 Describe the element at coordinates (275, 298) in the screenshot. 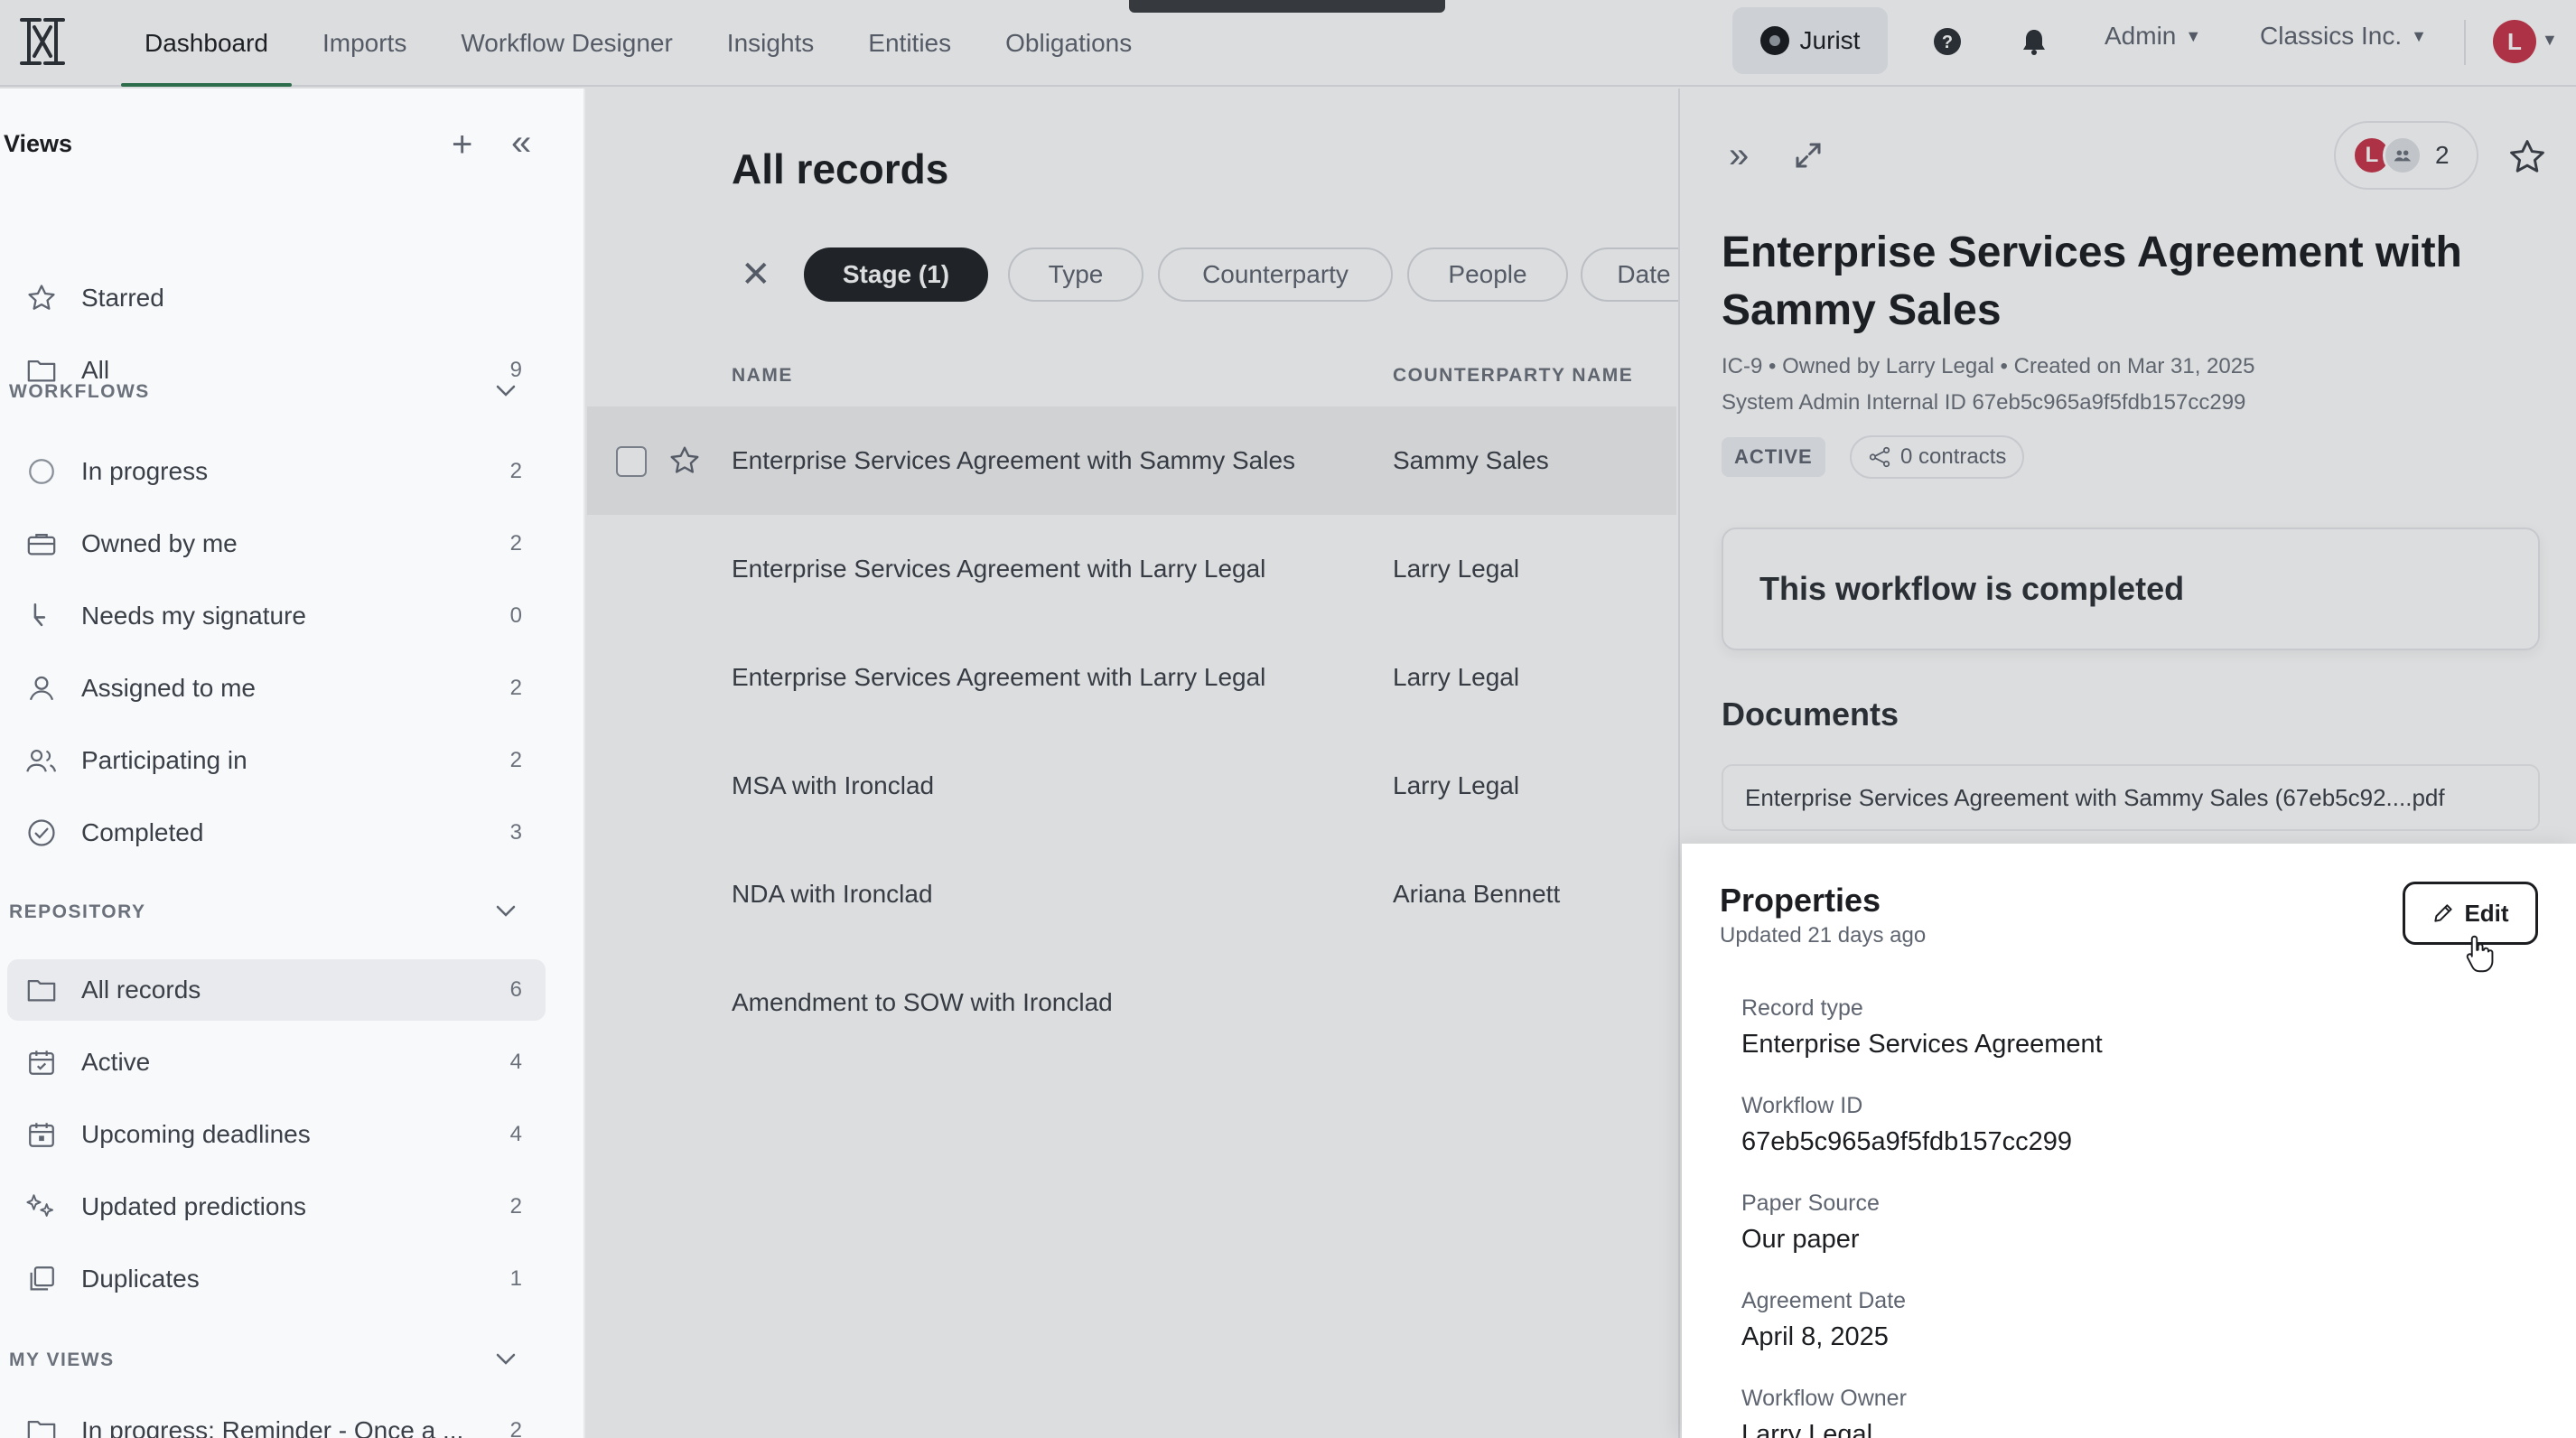

I see `sidebar-item-starred: Starred` at that location.